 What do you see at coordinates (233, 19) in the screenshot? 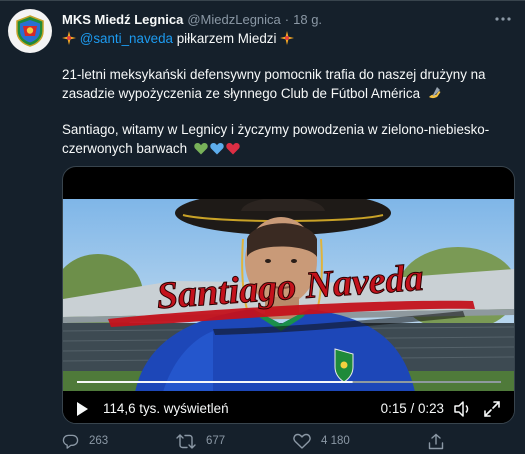
I see `author-handle: @MiedzLegnica` at bounding box center [233, 19].